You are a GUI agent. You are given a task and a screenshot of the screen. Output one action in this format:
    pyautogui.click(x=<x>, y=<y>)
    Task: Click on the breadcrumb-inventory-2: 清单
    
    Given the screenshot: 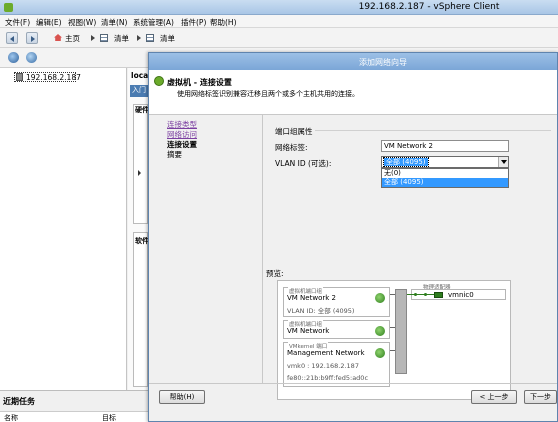 What is the action you would take?
    pyautogui.click(x=167, y=38)
    